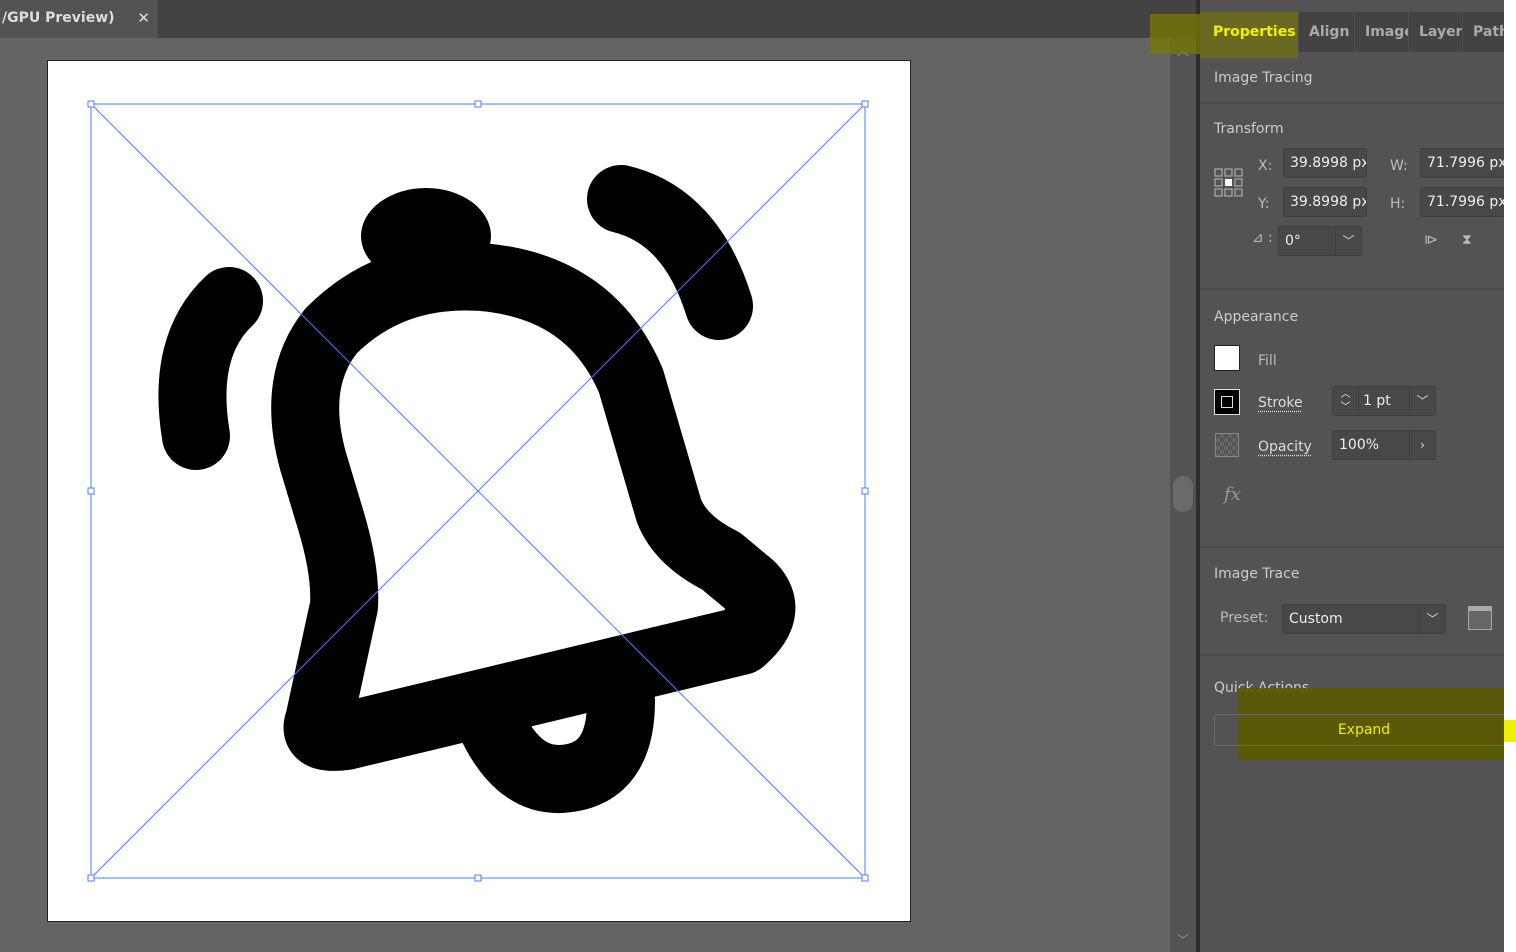  What do you see at coordinates (1510, 476) in the screenshot?
I see `window-edge` at bounding box center [1510, 476].